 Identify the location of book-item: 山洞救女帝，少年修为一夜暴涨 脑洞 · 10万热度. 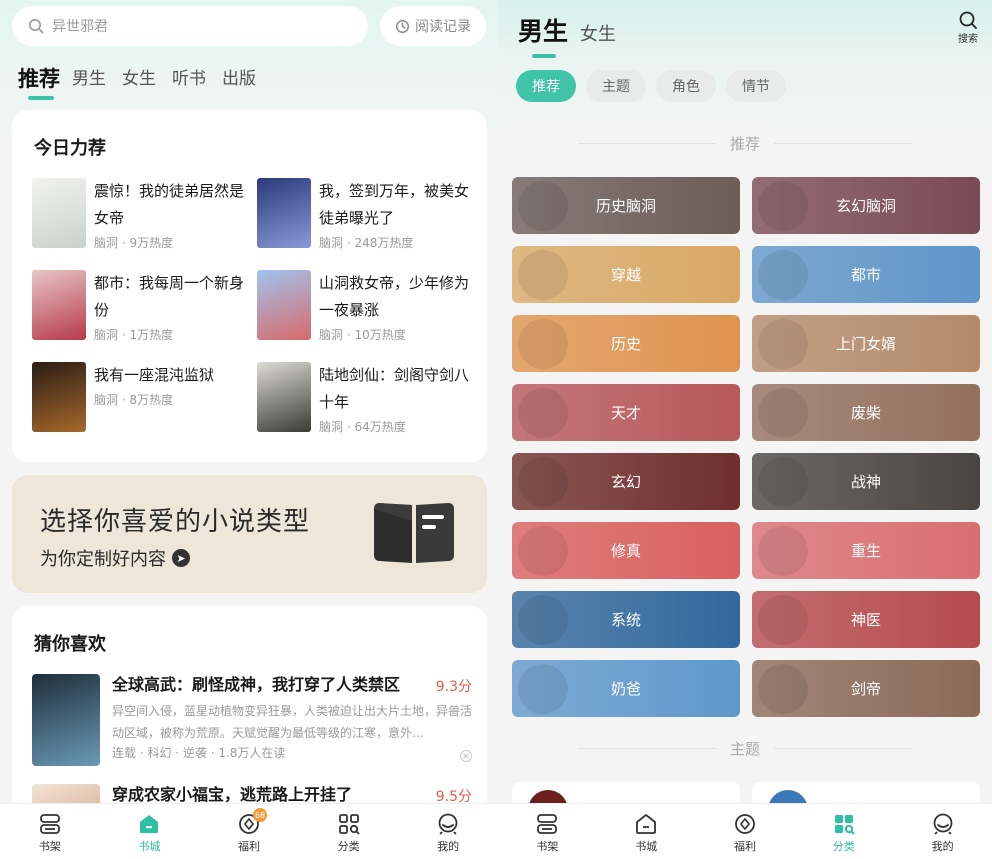
(364, 306).